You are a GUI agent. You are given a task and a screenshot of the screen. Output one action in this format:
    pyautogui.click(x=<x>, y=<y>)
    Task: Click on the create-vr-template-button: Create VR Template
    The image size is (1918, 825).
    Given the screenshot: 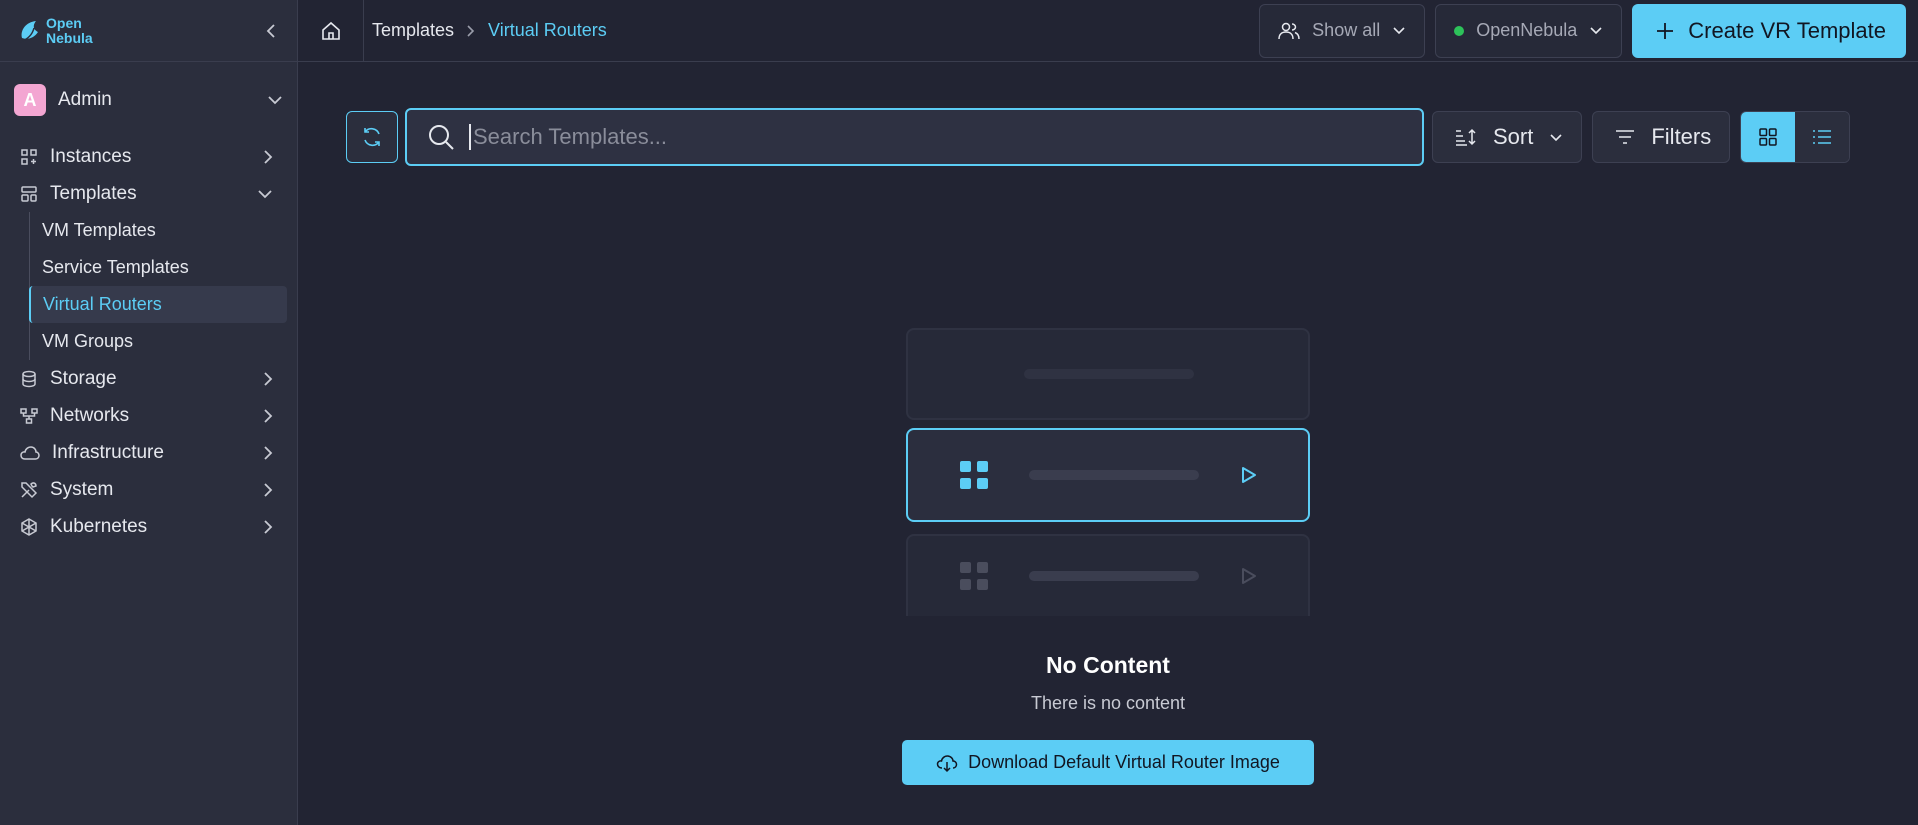 What is the action you would take?
    pyautogui.click(x=1769, y=30)
    